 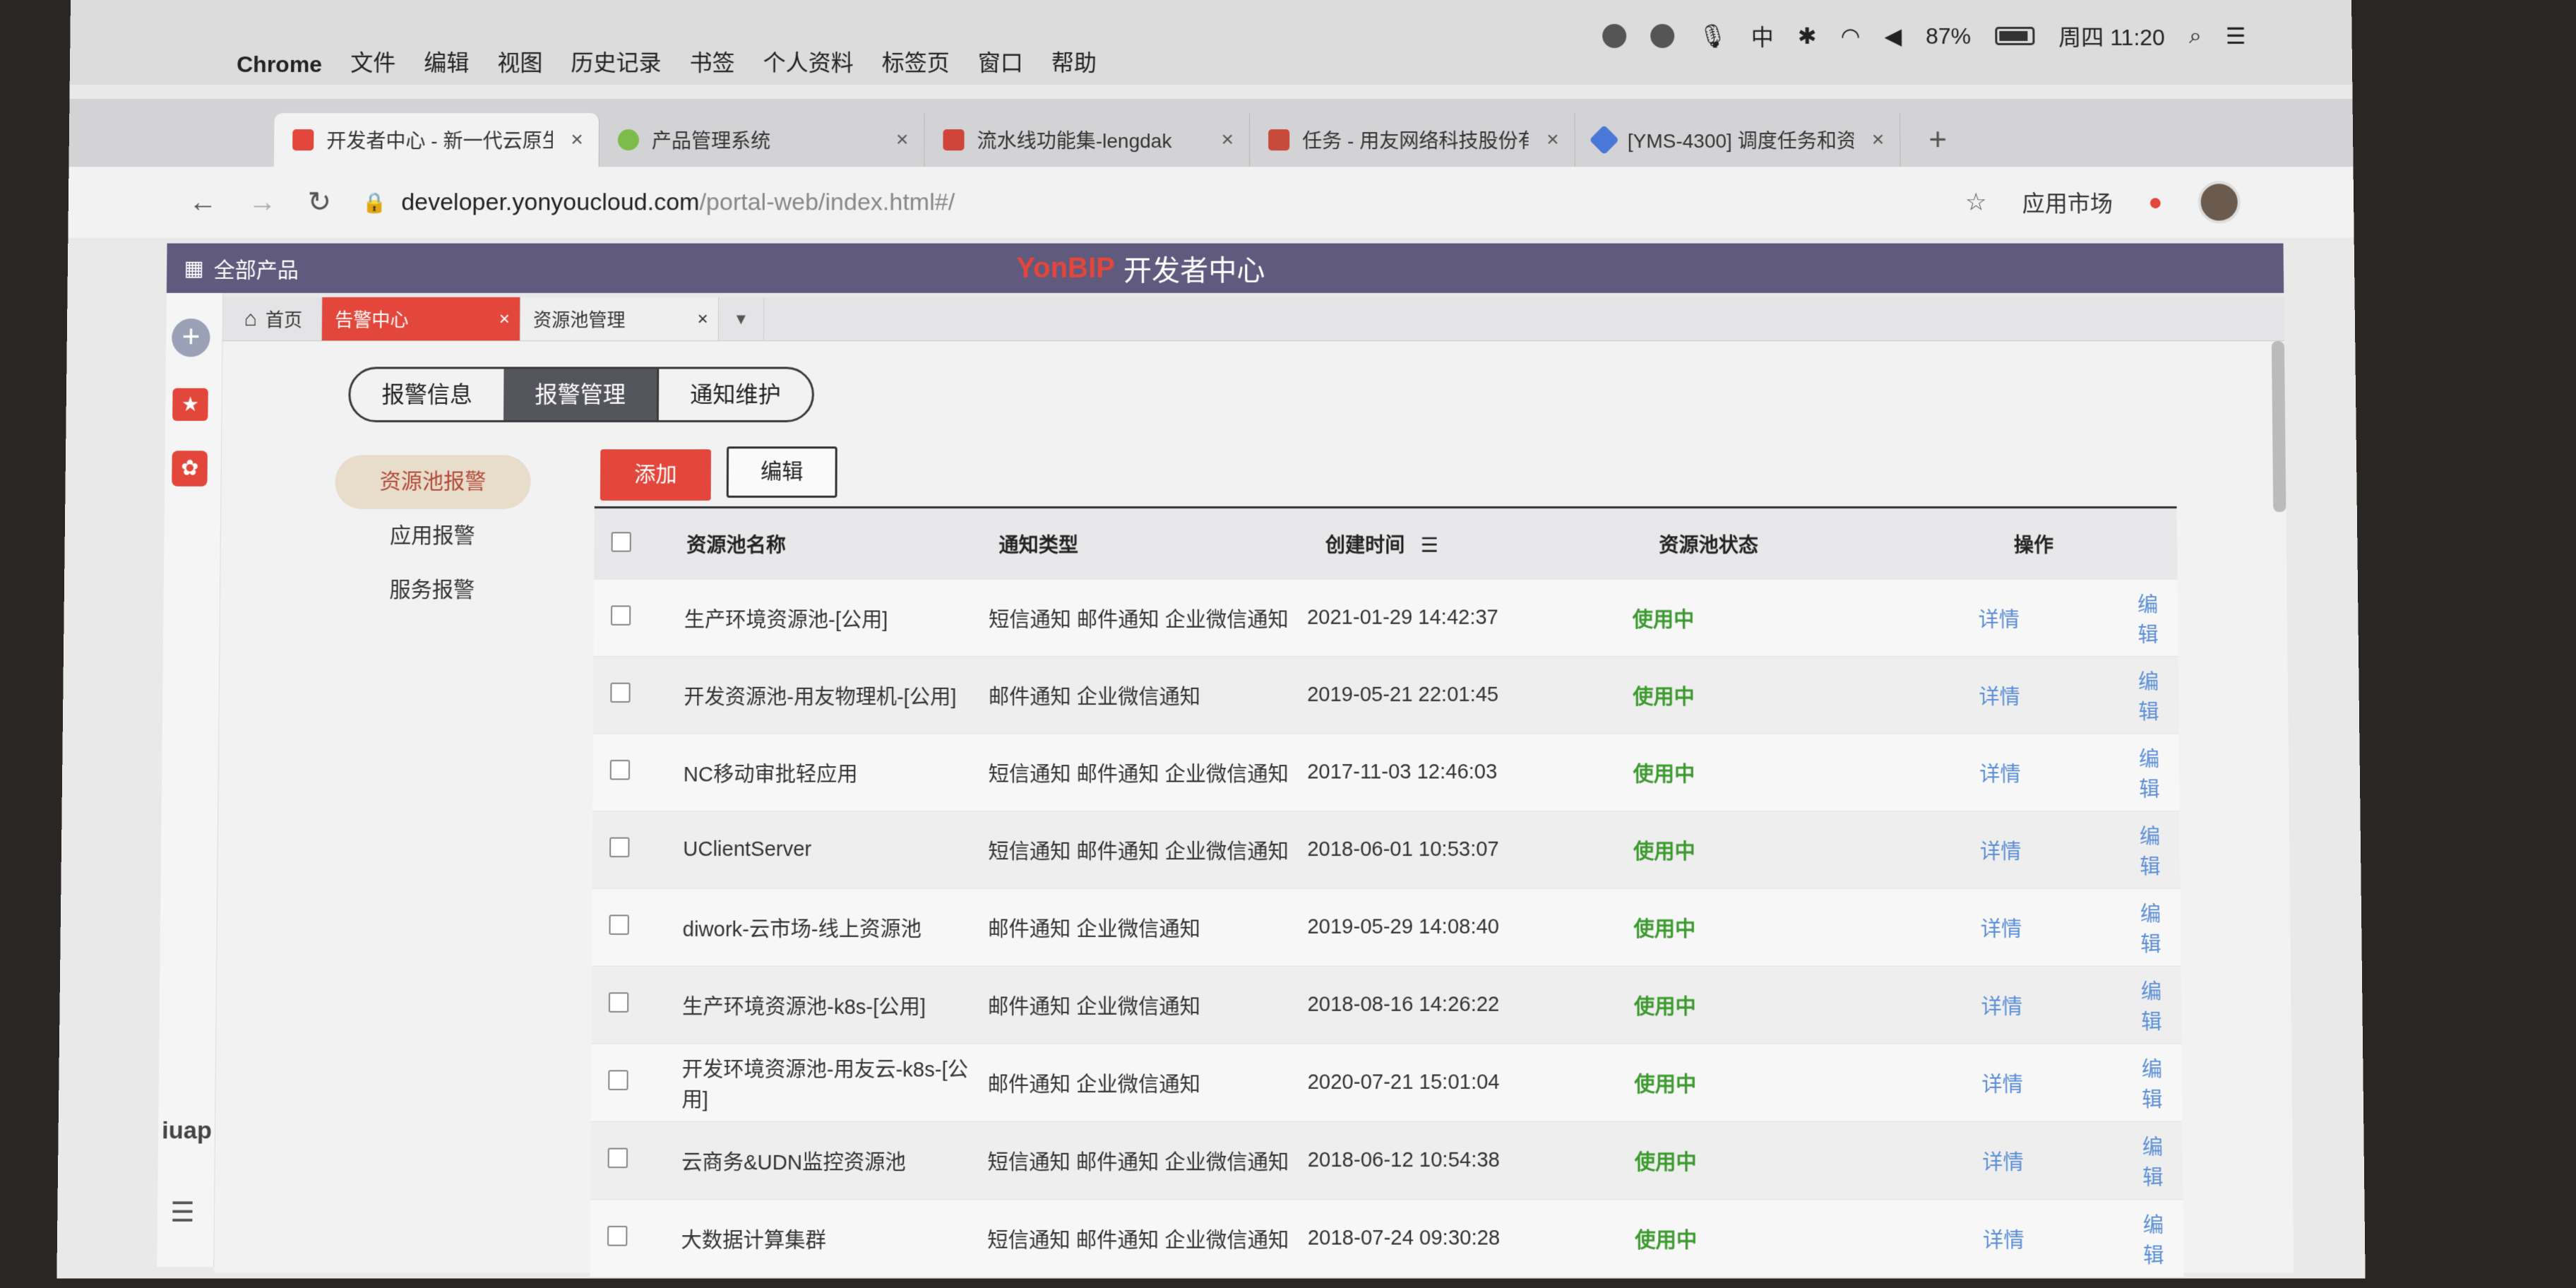 I want to click on menu-help: 帮助, so click(x=1074, y=61).